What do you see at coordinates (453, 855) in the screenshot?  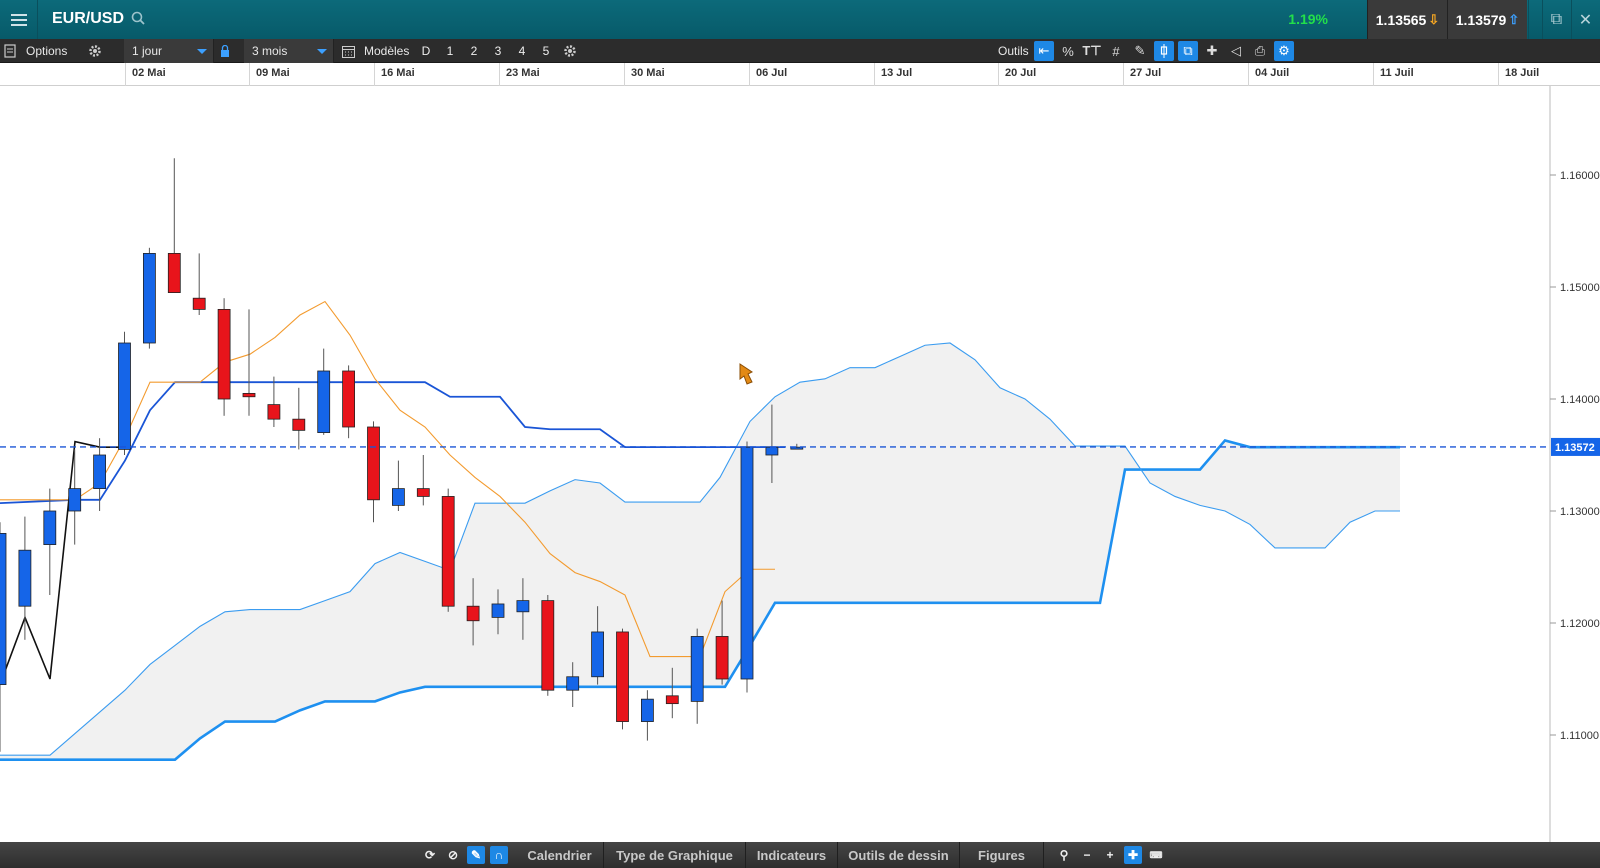 I see `clear-icon: ⊘` at bounding box center [453, 855].